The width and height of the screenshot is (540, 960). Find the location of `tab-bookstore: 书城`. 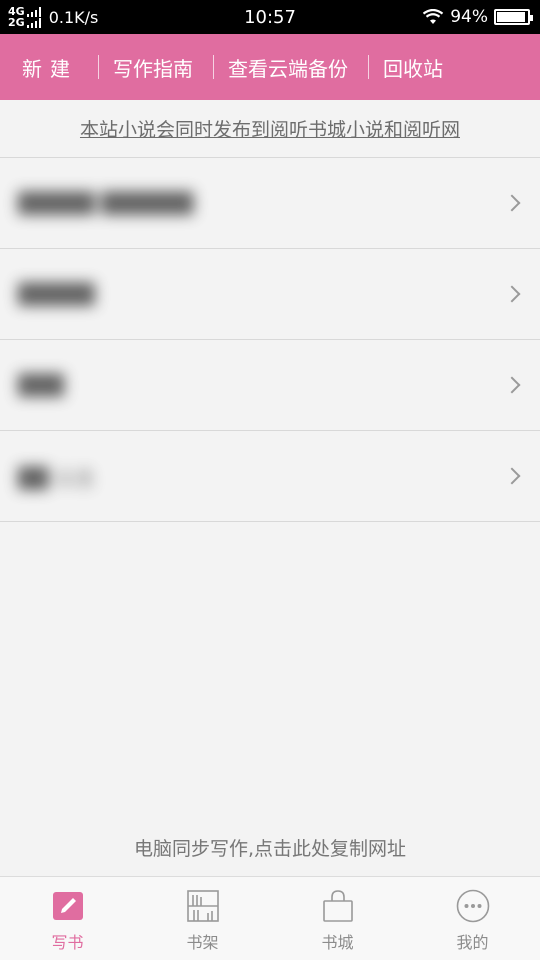

tab-bookstore: 书城 is located at coordinates (337, 918).